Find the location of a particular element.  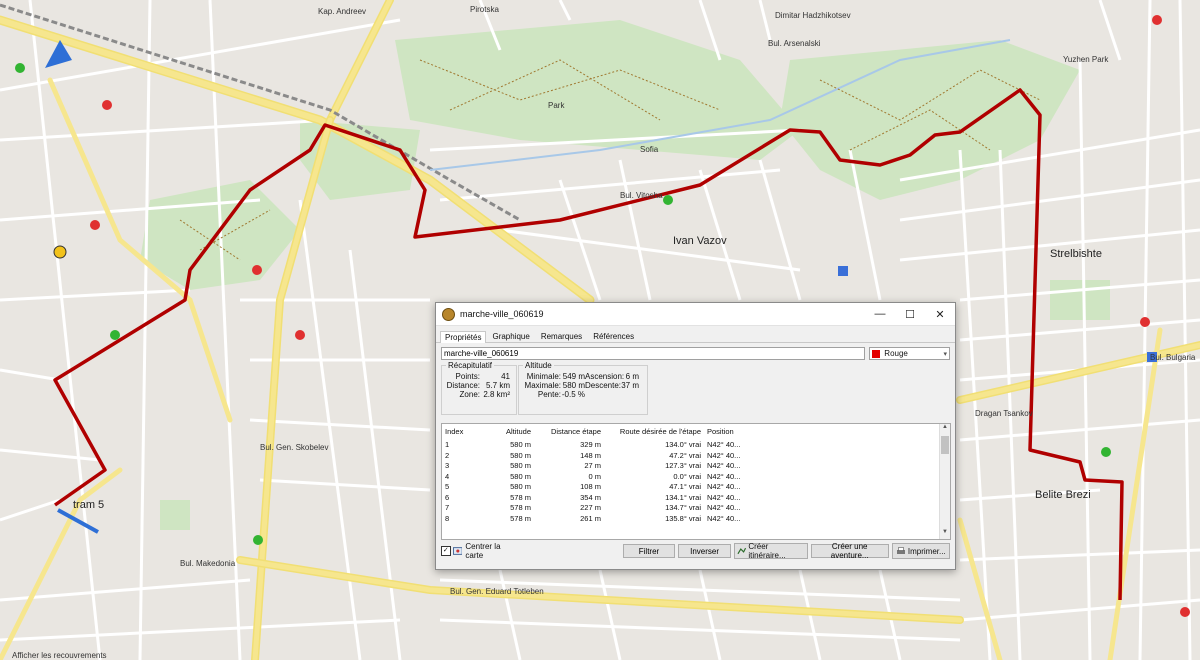

svg-text: Dragan Tsankov is located at coordinates (1004, 413).